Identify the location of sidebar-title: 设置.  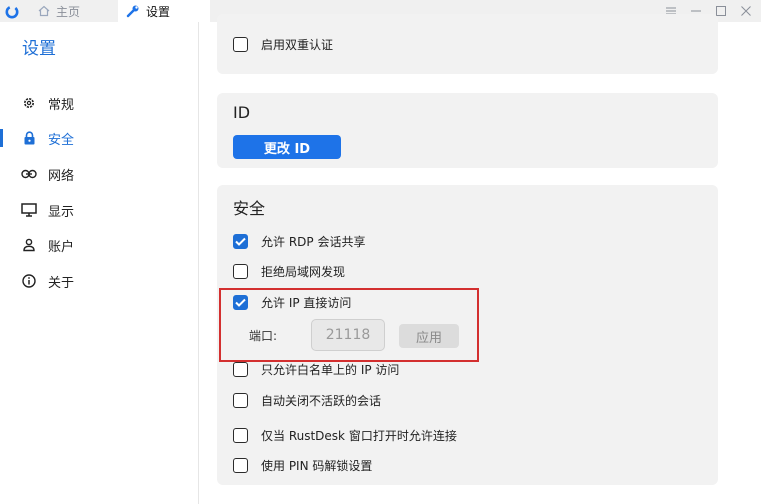
(39, 49).